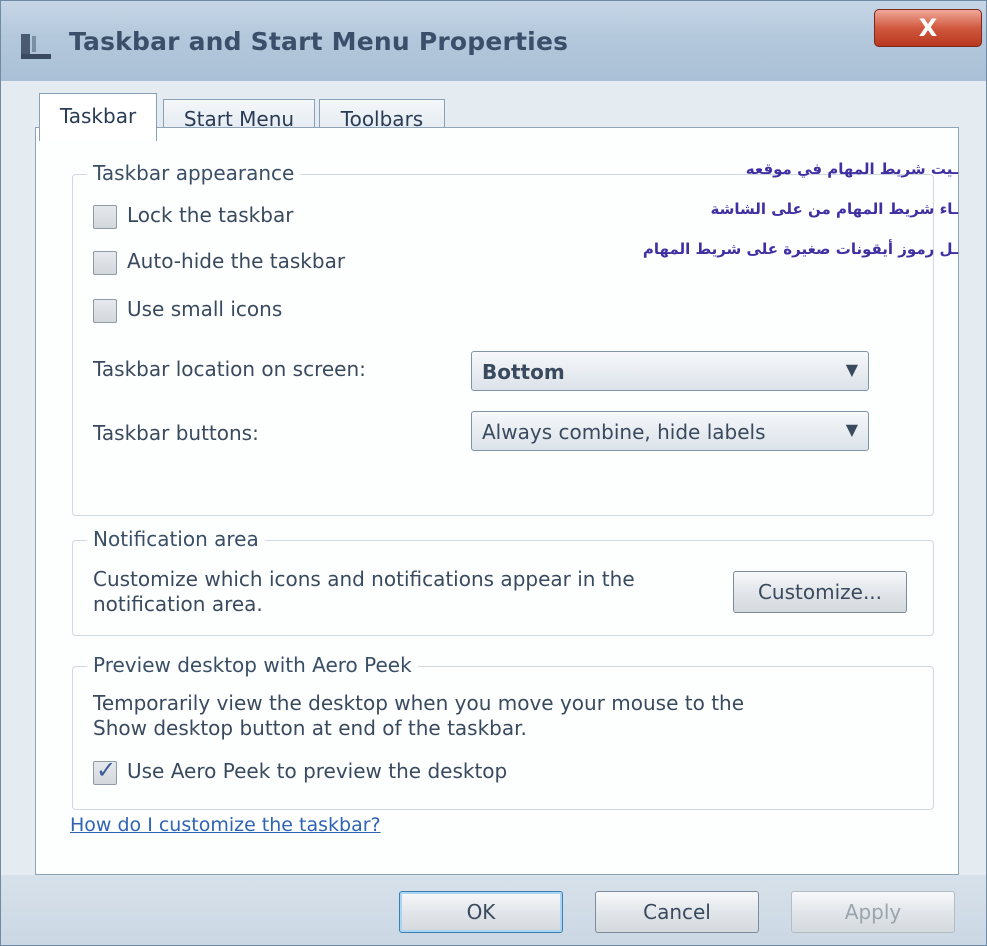  I want to click on button-bar: OK Cancel Apply, so click(493, 910).